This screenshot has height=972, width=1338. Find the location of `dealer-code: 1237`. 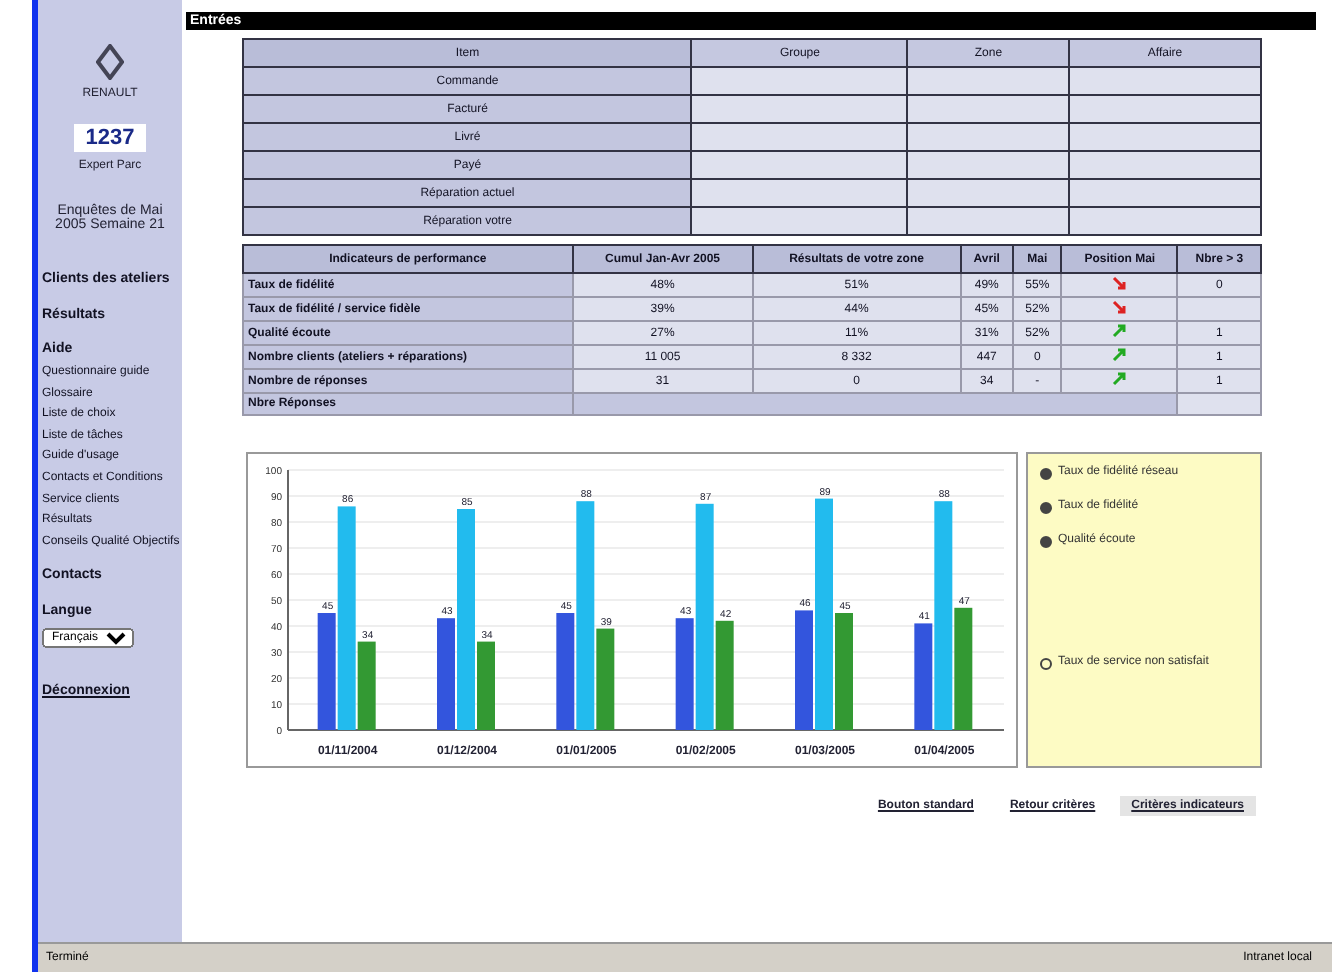

dealer-code: 1237 is located at coordinates (110, 138).